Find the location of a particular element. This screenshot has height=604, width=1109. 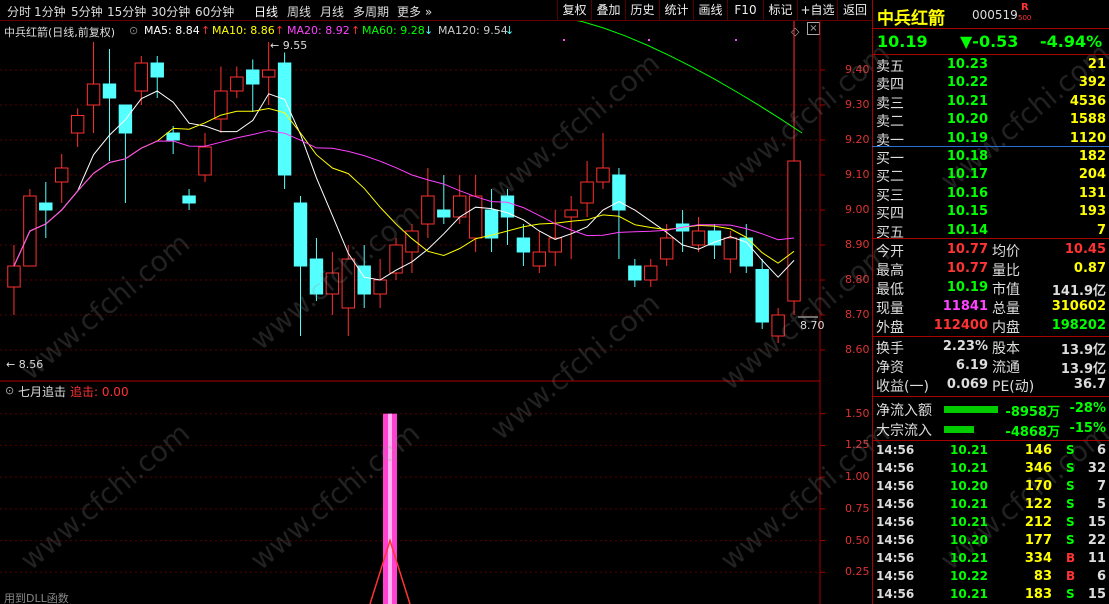

bid-label: 买一 is located at coordinates (890, 159).